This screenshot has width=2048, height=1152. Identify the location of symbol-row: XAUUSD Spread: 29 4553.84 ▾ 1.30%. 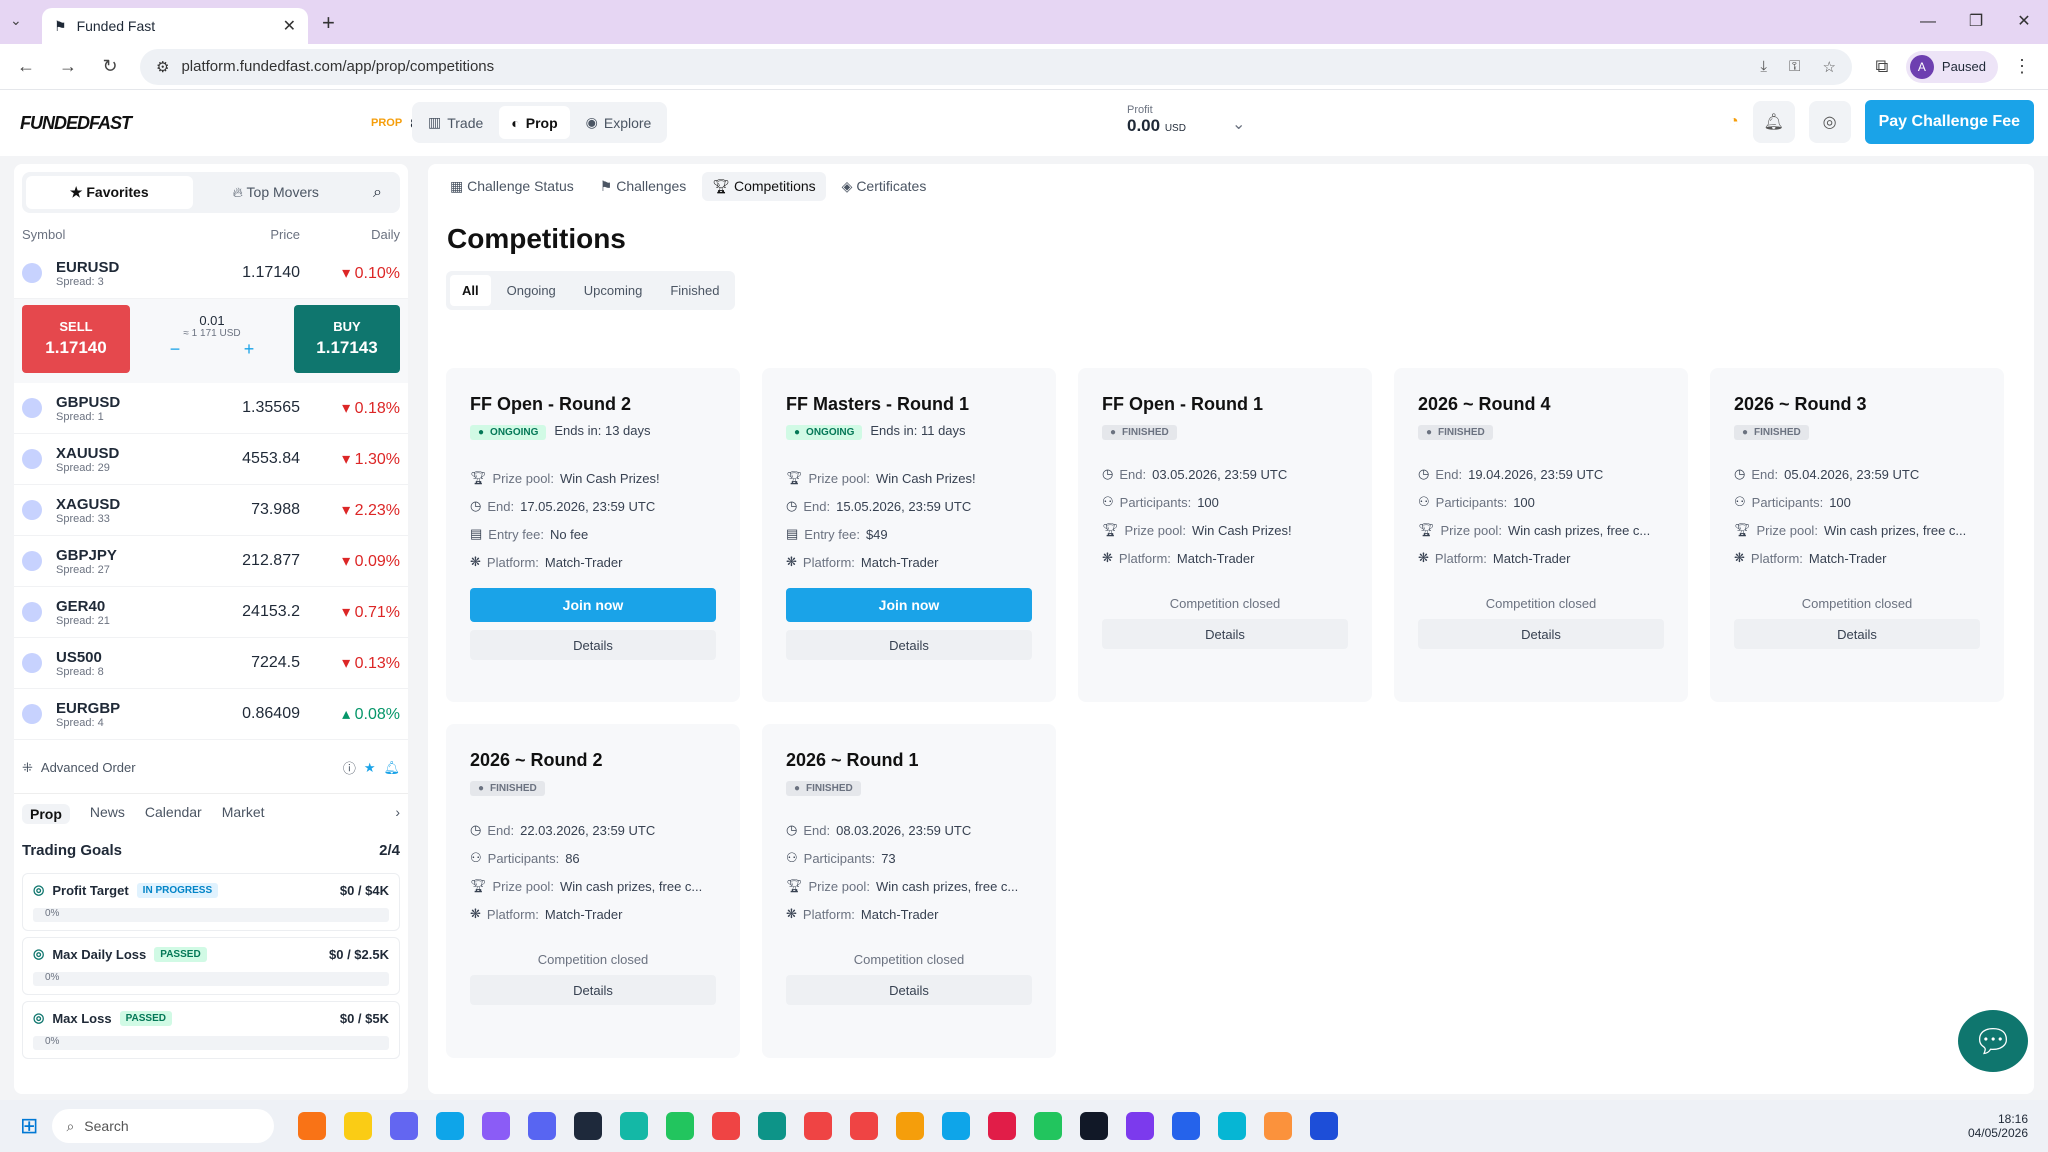
(211, 459).